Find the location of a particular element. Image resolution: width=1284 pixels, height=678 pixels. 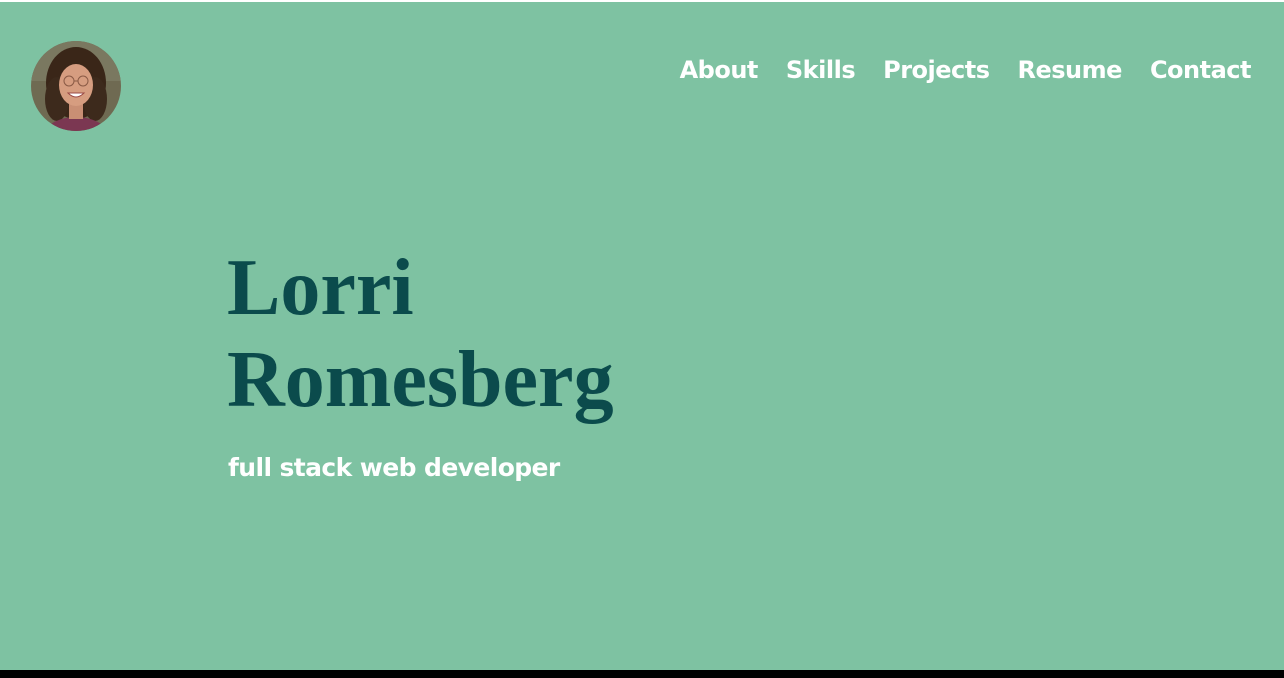

name-last: Romesberg is located at coordinates (420, 380).